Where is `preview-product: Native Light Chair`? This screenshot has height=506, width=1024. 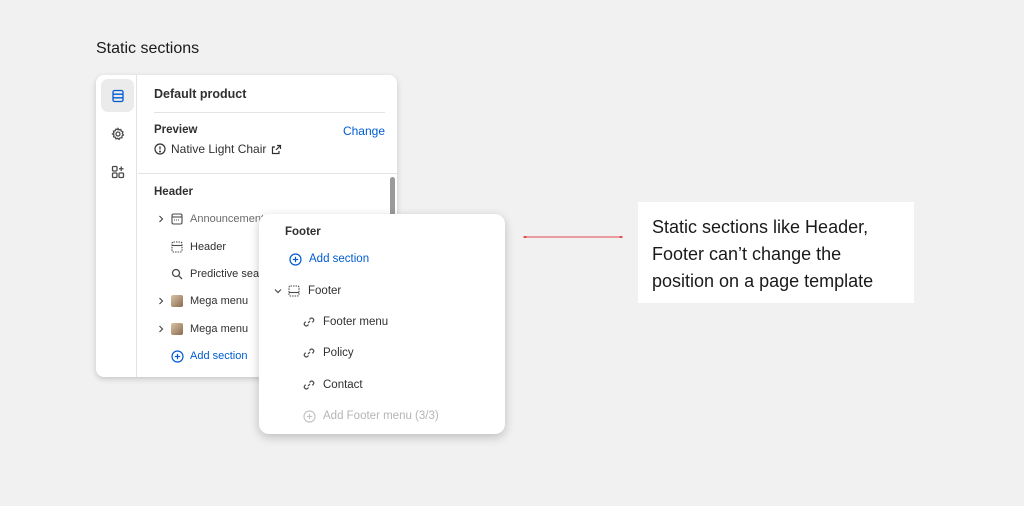
preview-product: Native Light Chair is located at coordinates (218, 149).